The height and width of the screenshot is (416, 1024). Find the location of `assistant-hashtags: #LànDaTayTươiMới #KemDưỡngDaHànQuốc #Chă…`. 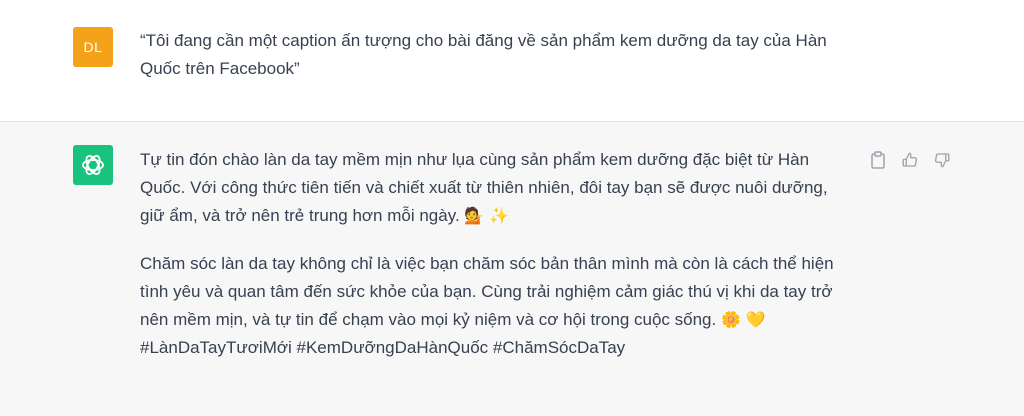

assistant-hashtags: #LànDaTayTươiMới #KemDưỡngDaHànQuốc #Chă… is located at coordinates (383, 347).